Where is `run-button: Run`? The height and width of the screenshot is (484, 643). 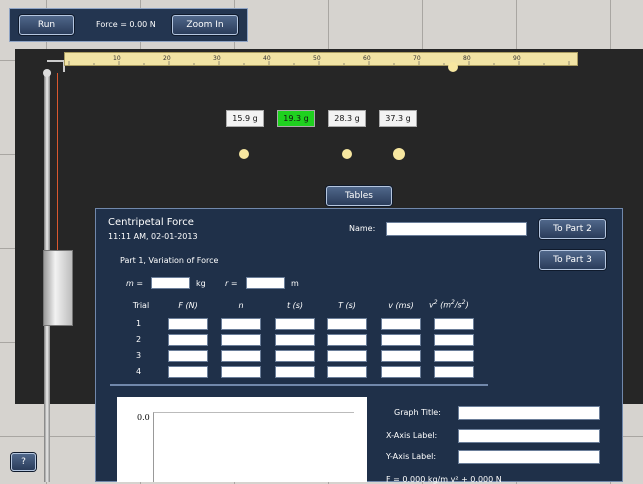
run-button: Run is located at coordinates (46, 25).